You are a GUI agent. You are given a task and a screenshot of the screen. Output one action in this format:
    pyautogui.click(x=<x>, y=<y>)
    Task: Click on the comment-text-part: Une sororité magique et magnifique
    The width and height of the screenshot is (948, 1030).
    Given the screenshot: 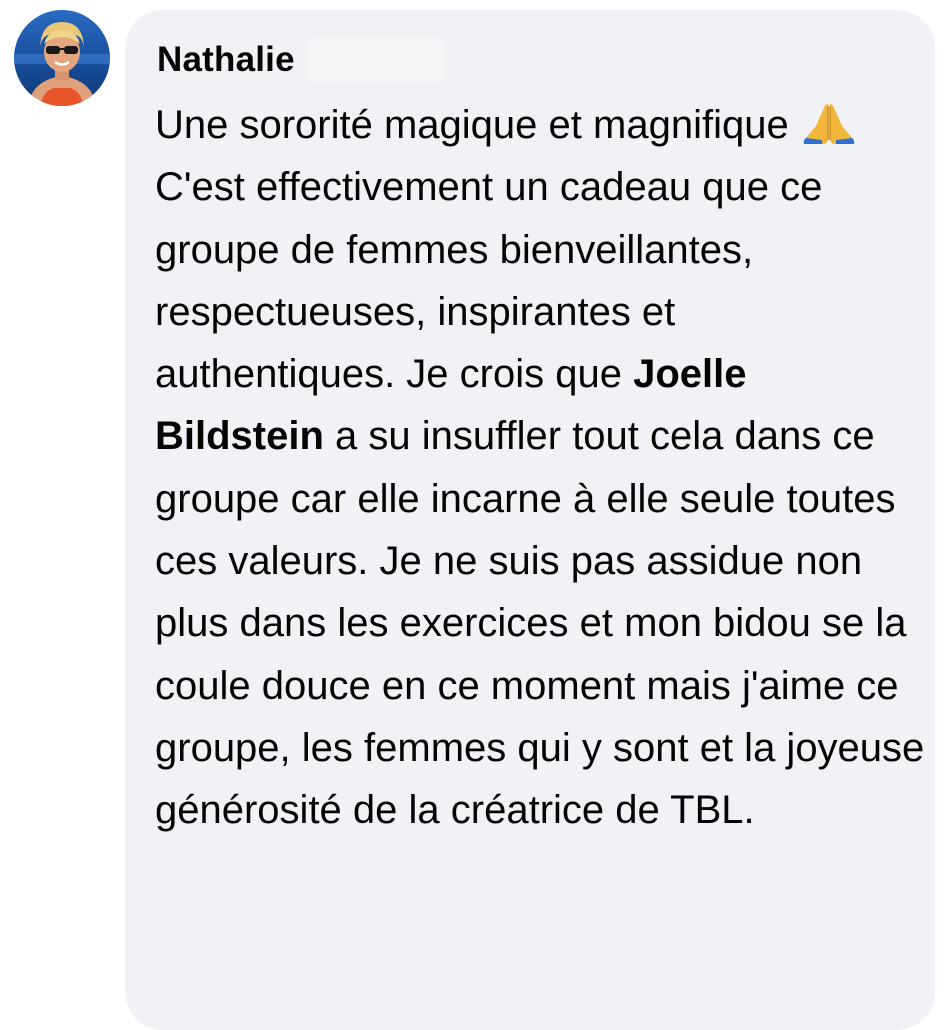 What is the action you would take?
    pyautogui.click(x=477, y=125)
    